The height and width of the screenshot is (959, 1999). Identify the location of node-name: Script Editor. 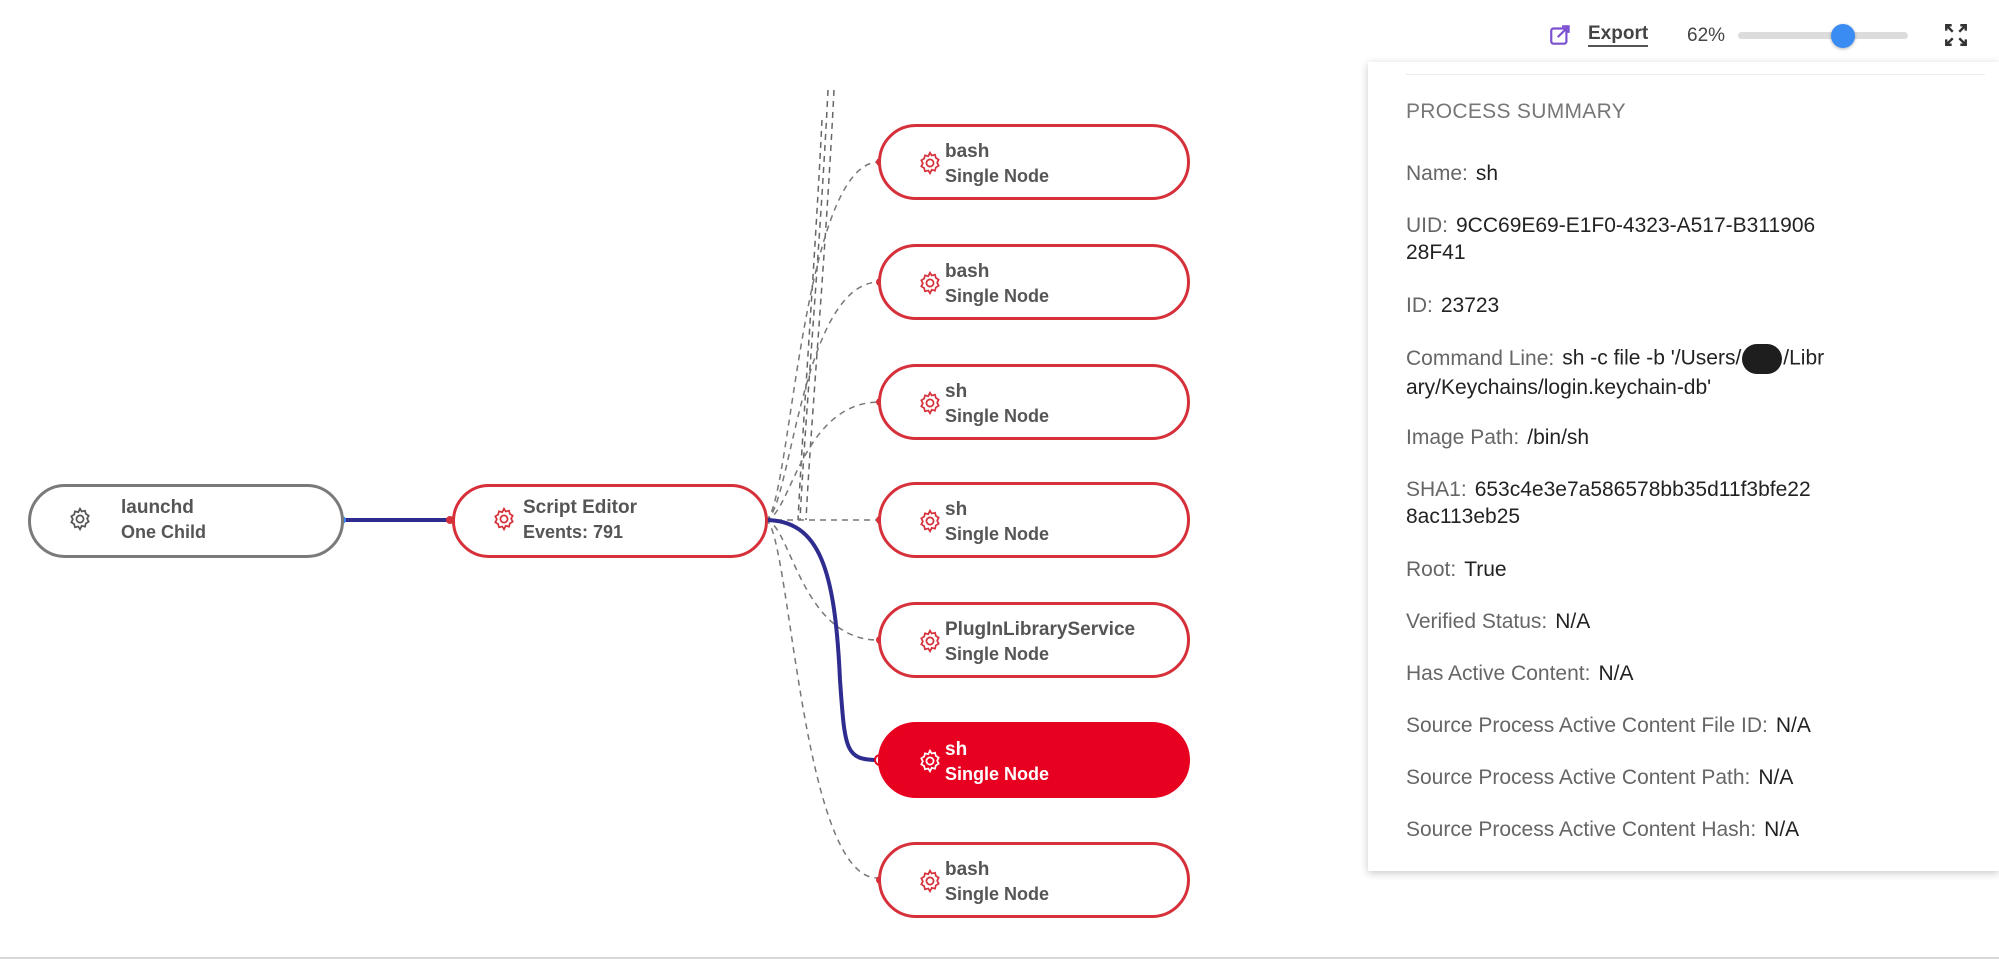
(580, 507).